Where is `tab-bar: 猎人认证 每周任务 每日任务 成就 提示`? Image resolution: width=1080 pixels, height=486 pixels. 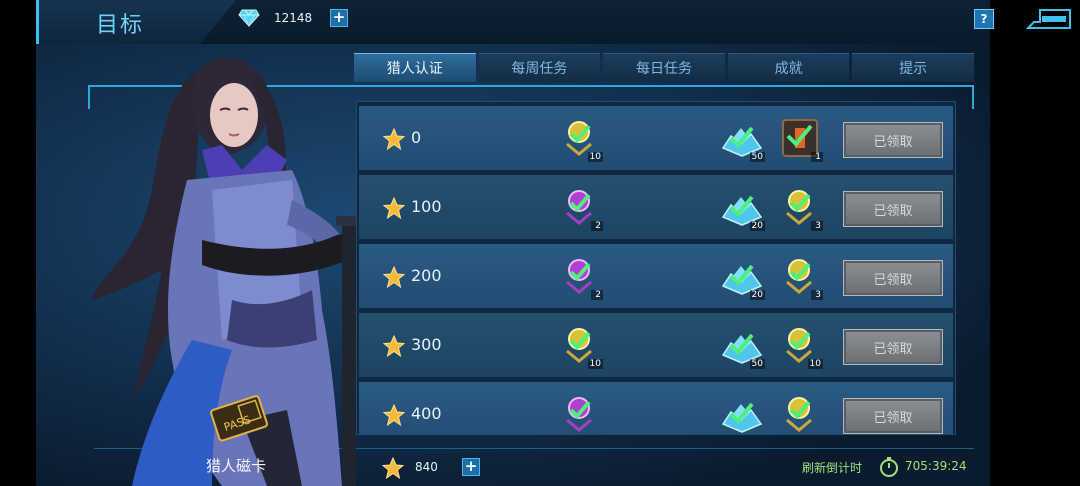 tab-bar: 猎人认证 每周任务 每日任务 成就 提示 is located at coordinates (664, 67).